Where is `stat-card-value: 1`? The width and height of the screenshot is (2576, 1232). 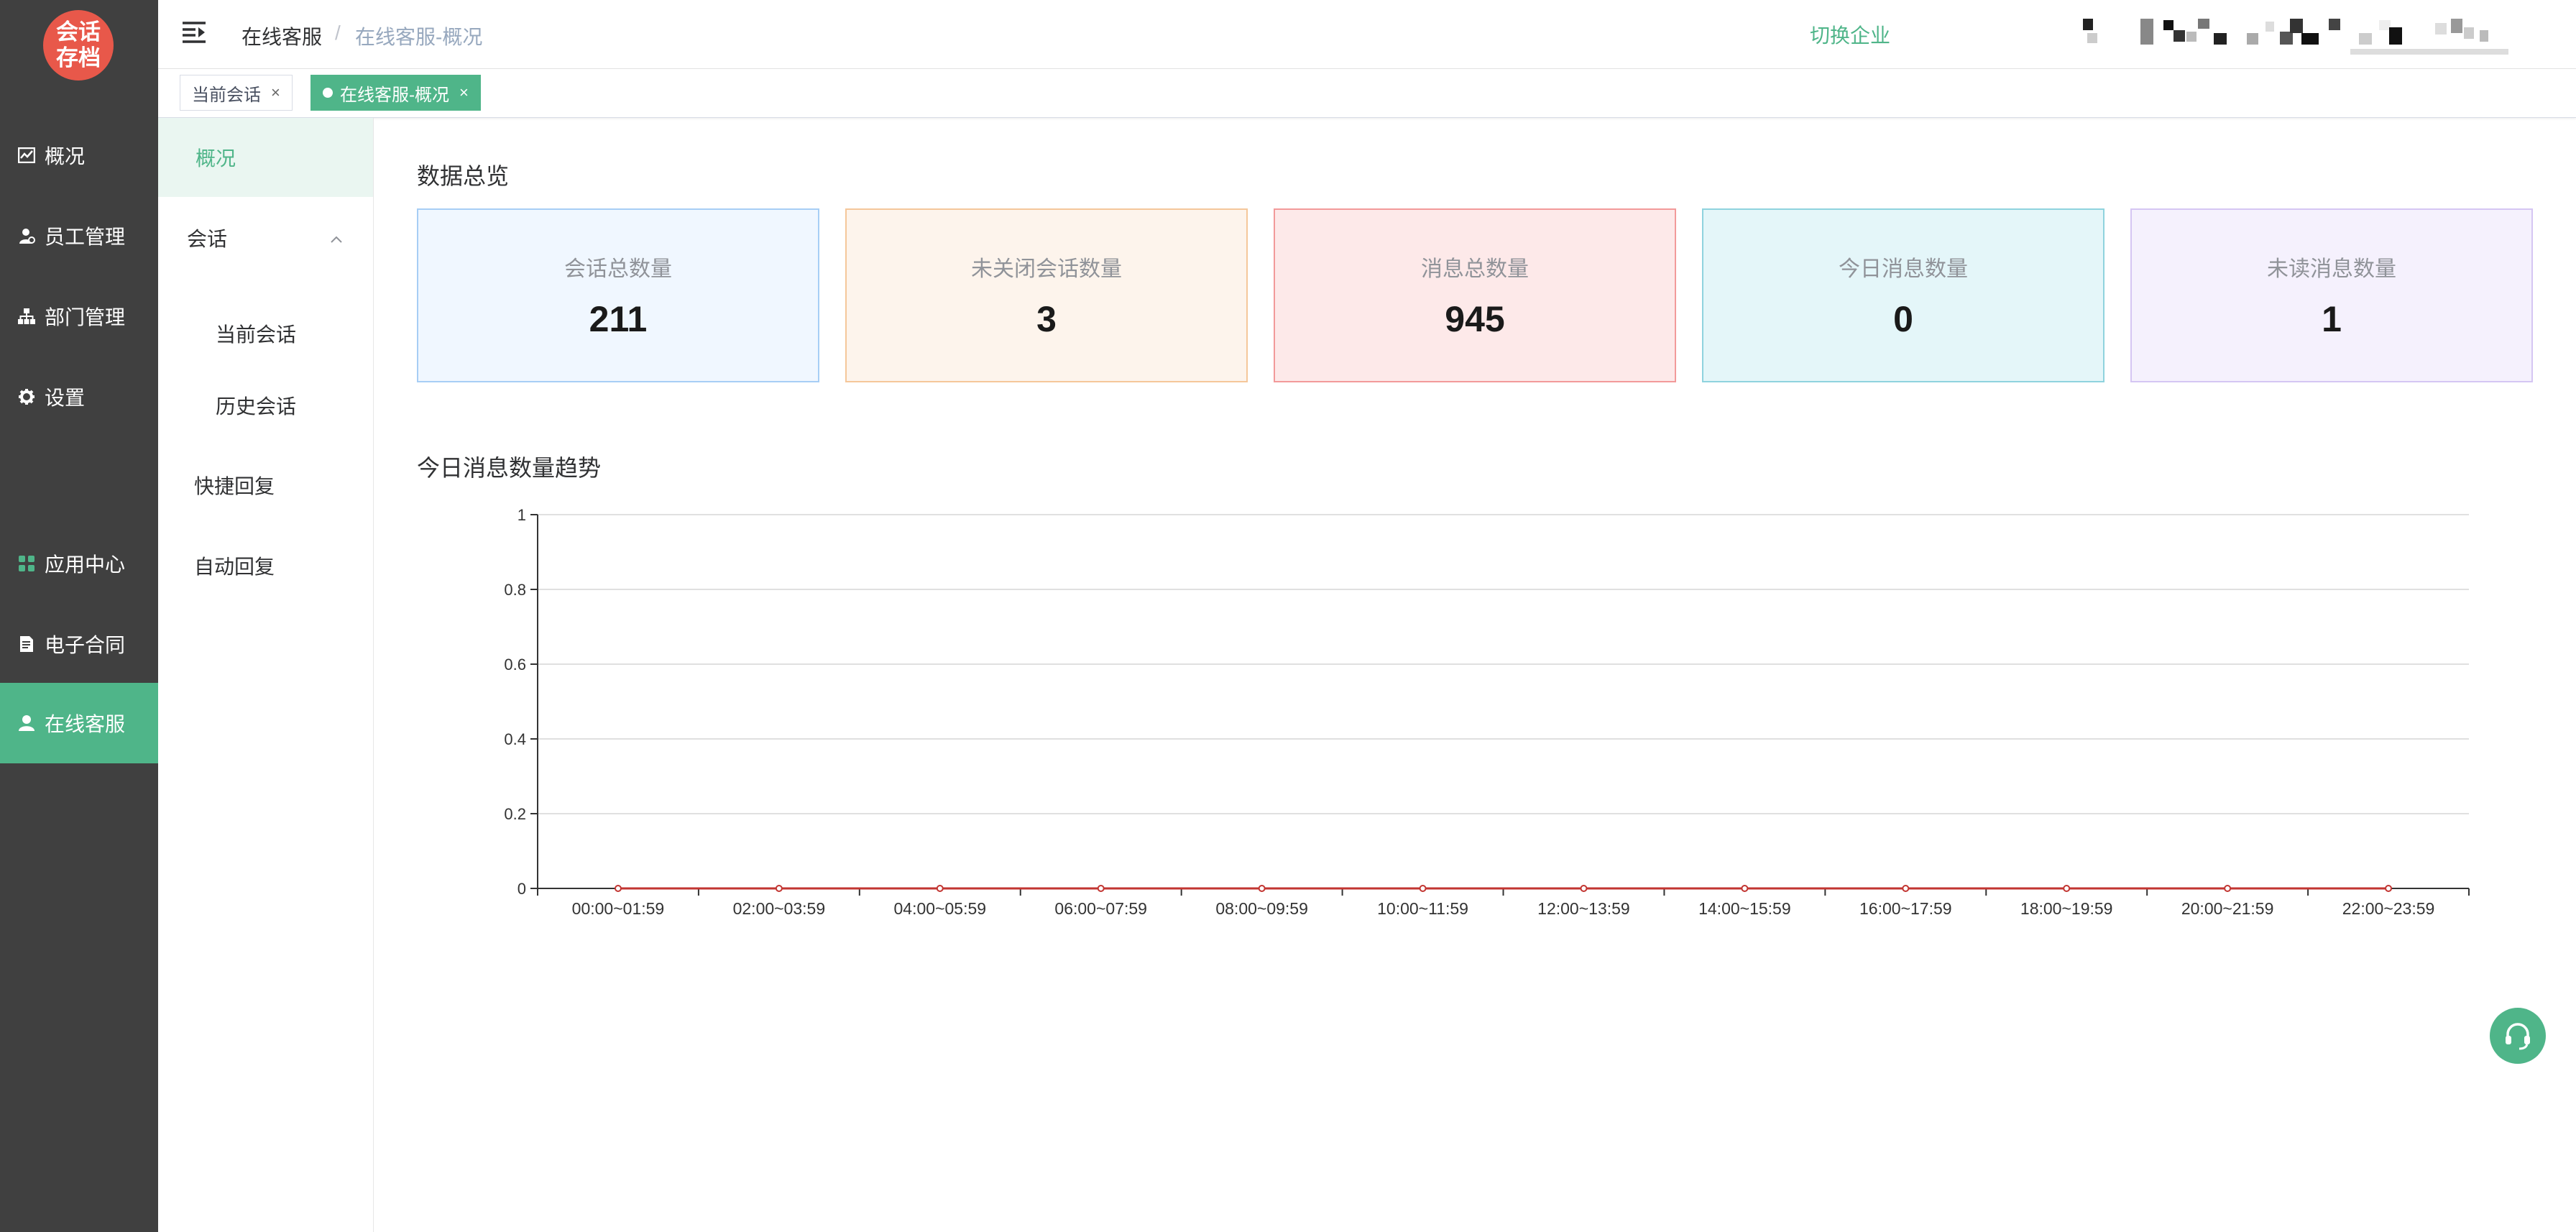 stat-card-value: 1 is located at coordinates (2332, 319).